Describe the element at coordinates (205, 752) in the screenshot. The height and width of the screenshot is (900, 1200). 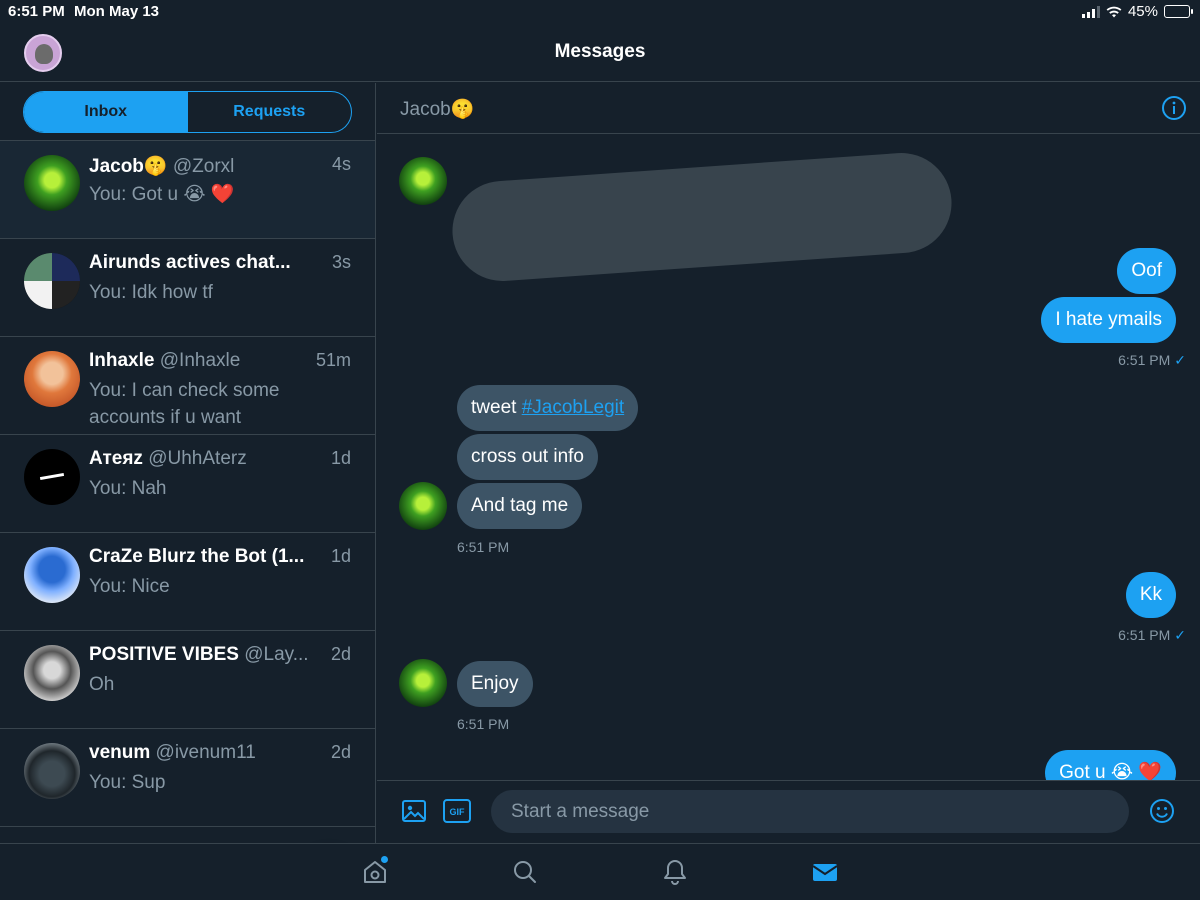
I see `conversation-handle: @ivenum11` at that location.